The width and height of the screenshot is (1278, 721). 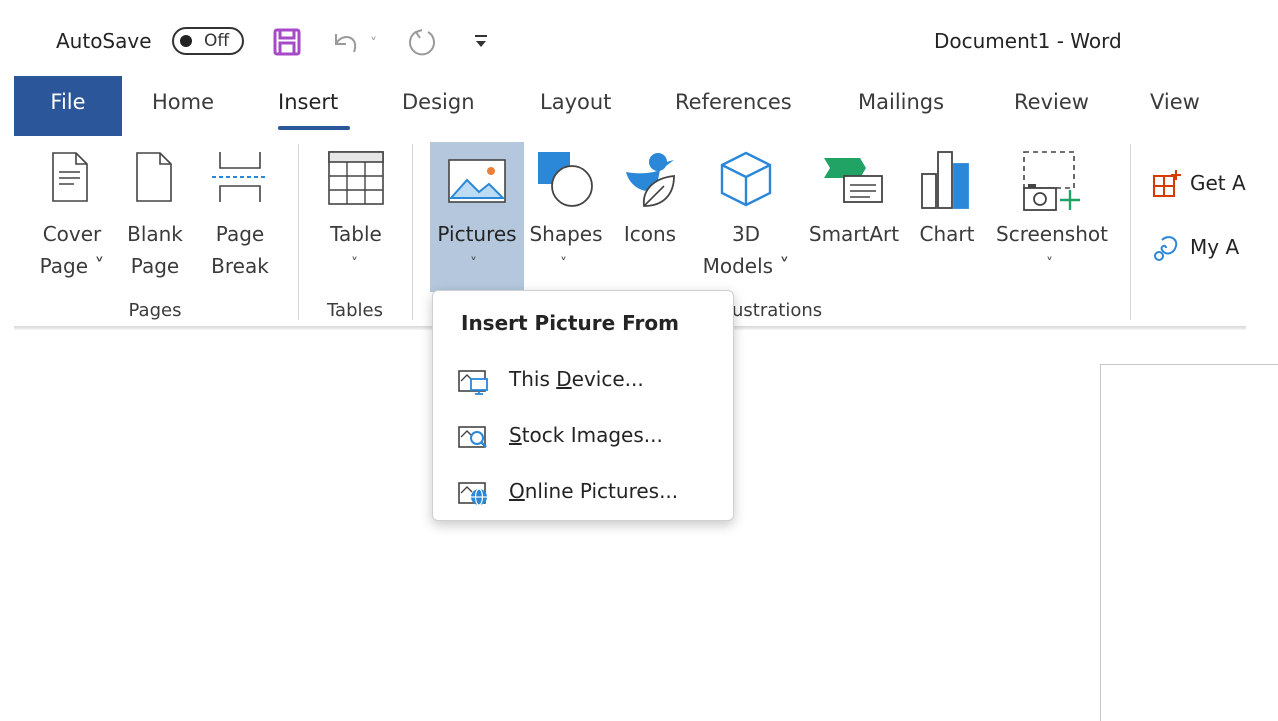 I want to click on shapes-label: Shapes, so click(x=566, y=234).